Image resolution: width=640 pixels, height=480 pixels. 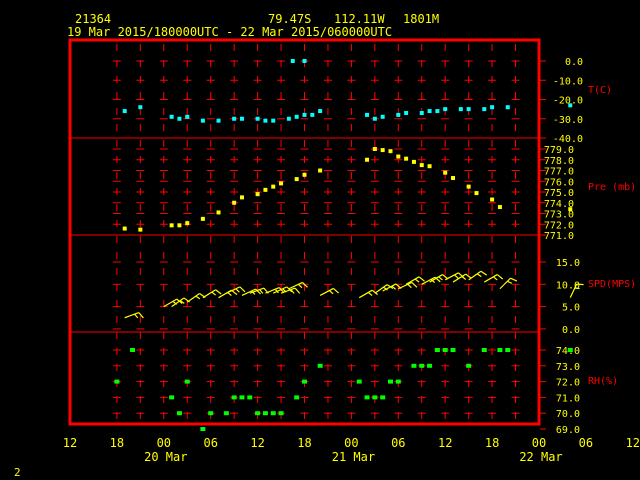 I want to click on x-day-label: 21 Mar, so click(x=353, y=457).